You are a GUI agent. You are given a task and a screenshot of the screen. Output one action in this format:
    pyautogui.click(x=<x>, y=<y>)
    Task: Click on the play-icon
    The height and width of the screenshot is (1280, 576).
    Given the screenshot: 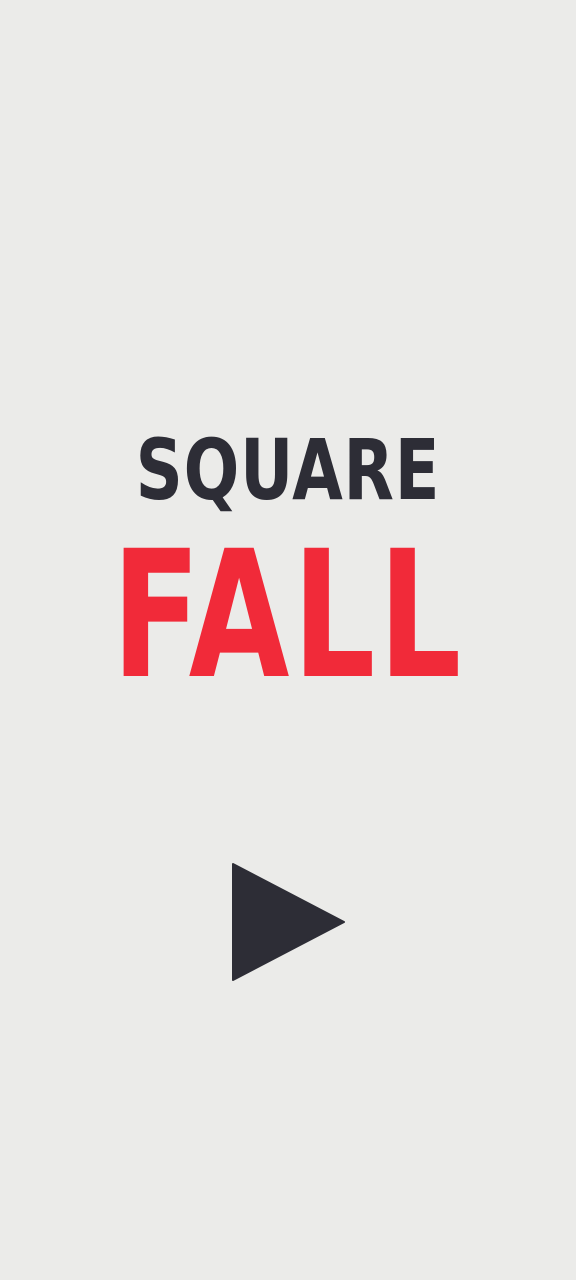 What is the action you would take?
    pyautogui.click(x=288, y=922)
    